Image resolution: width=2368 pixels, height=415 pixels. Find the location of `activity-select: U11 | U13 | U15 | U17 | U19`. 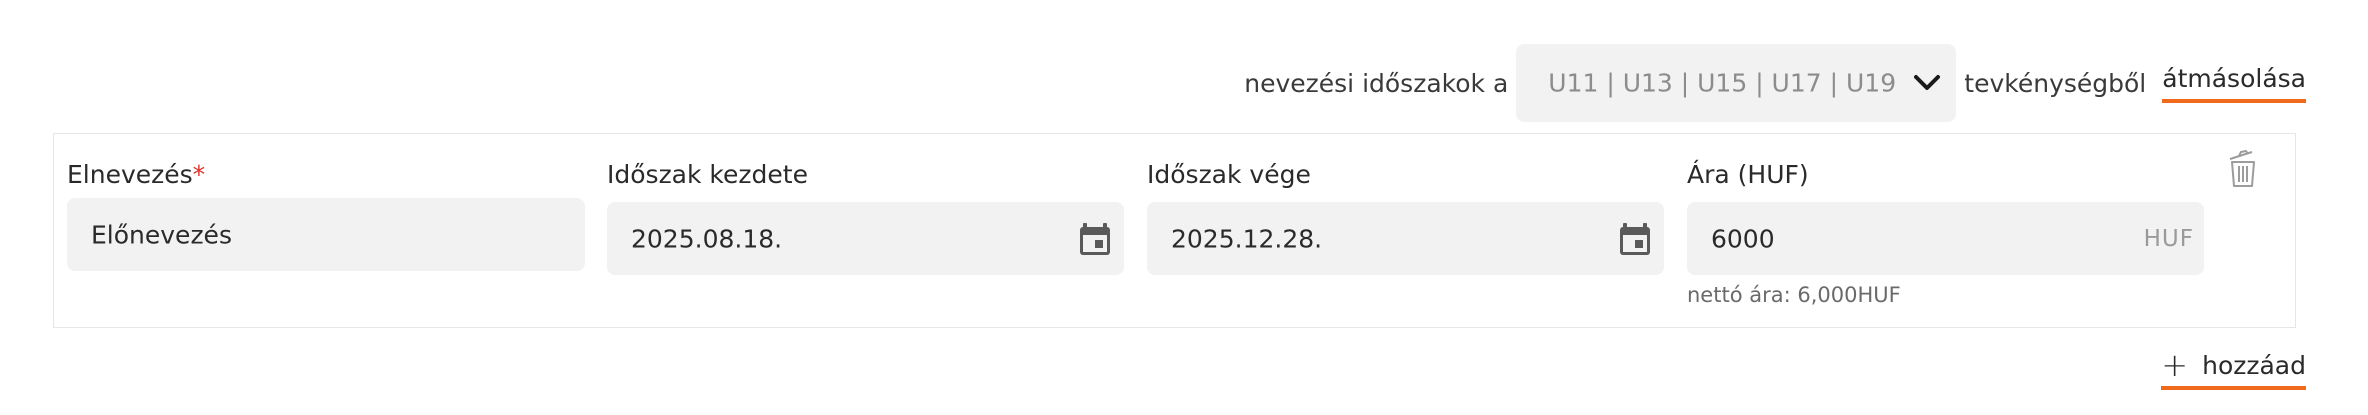

activity-select: U11 | U13 | U15 | U17 | U19 is located at coordinates (1736, 83).